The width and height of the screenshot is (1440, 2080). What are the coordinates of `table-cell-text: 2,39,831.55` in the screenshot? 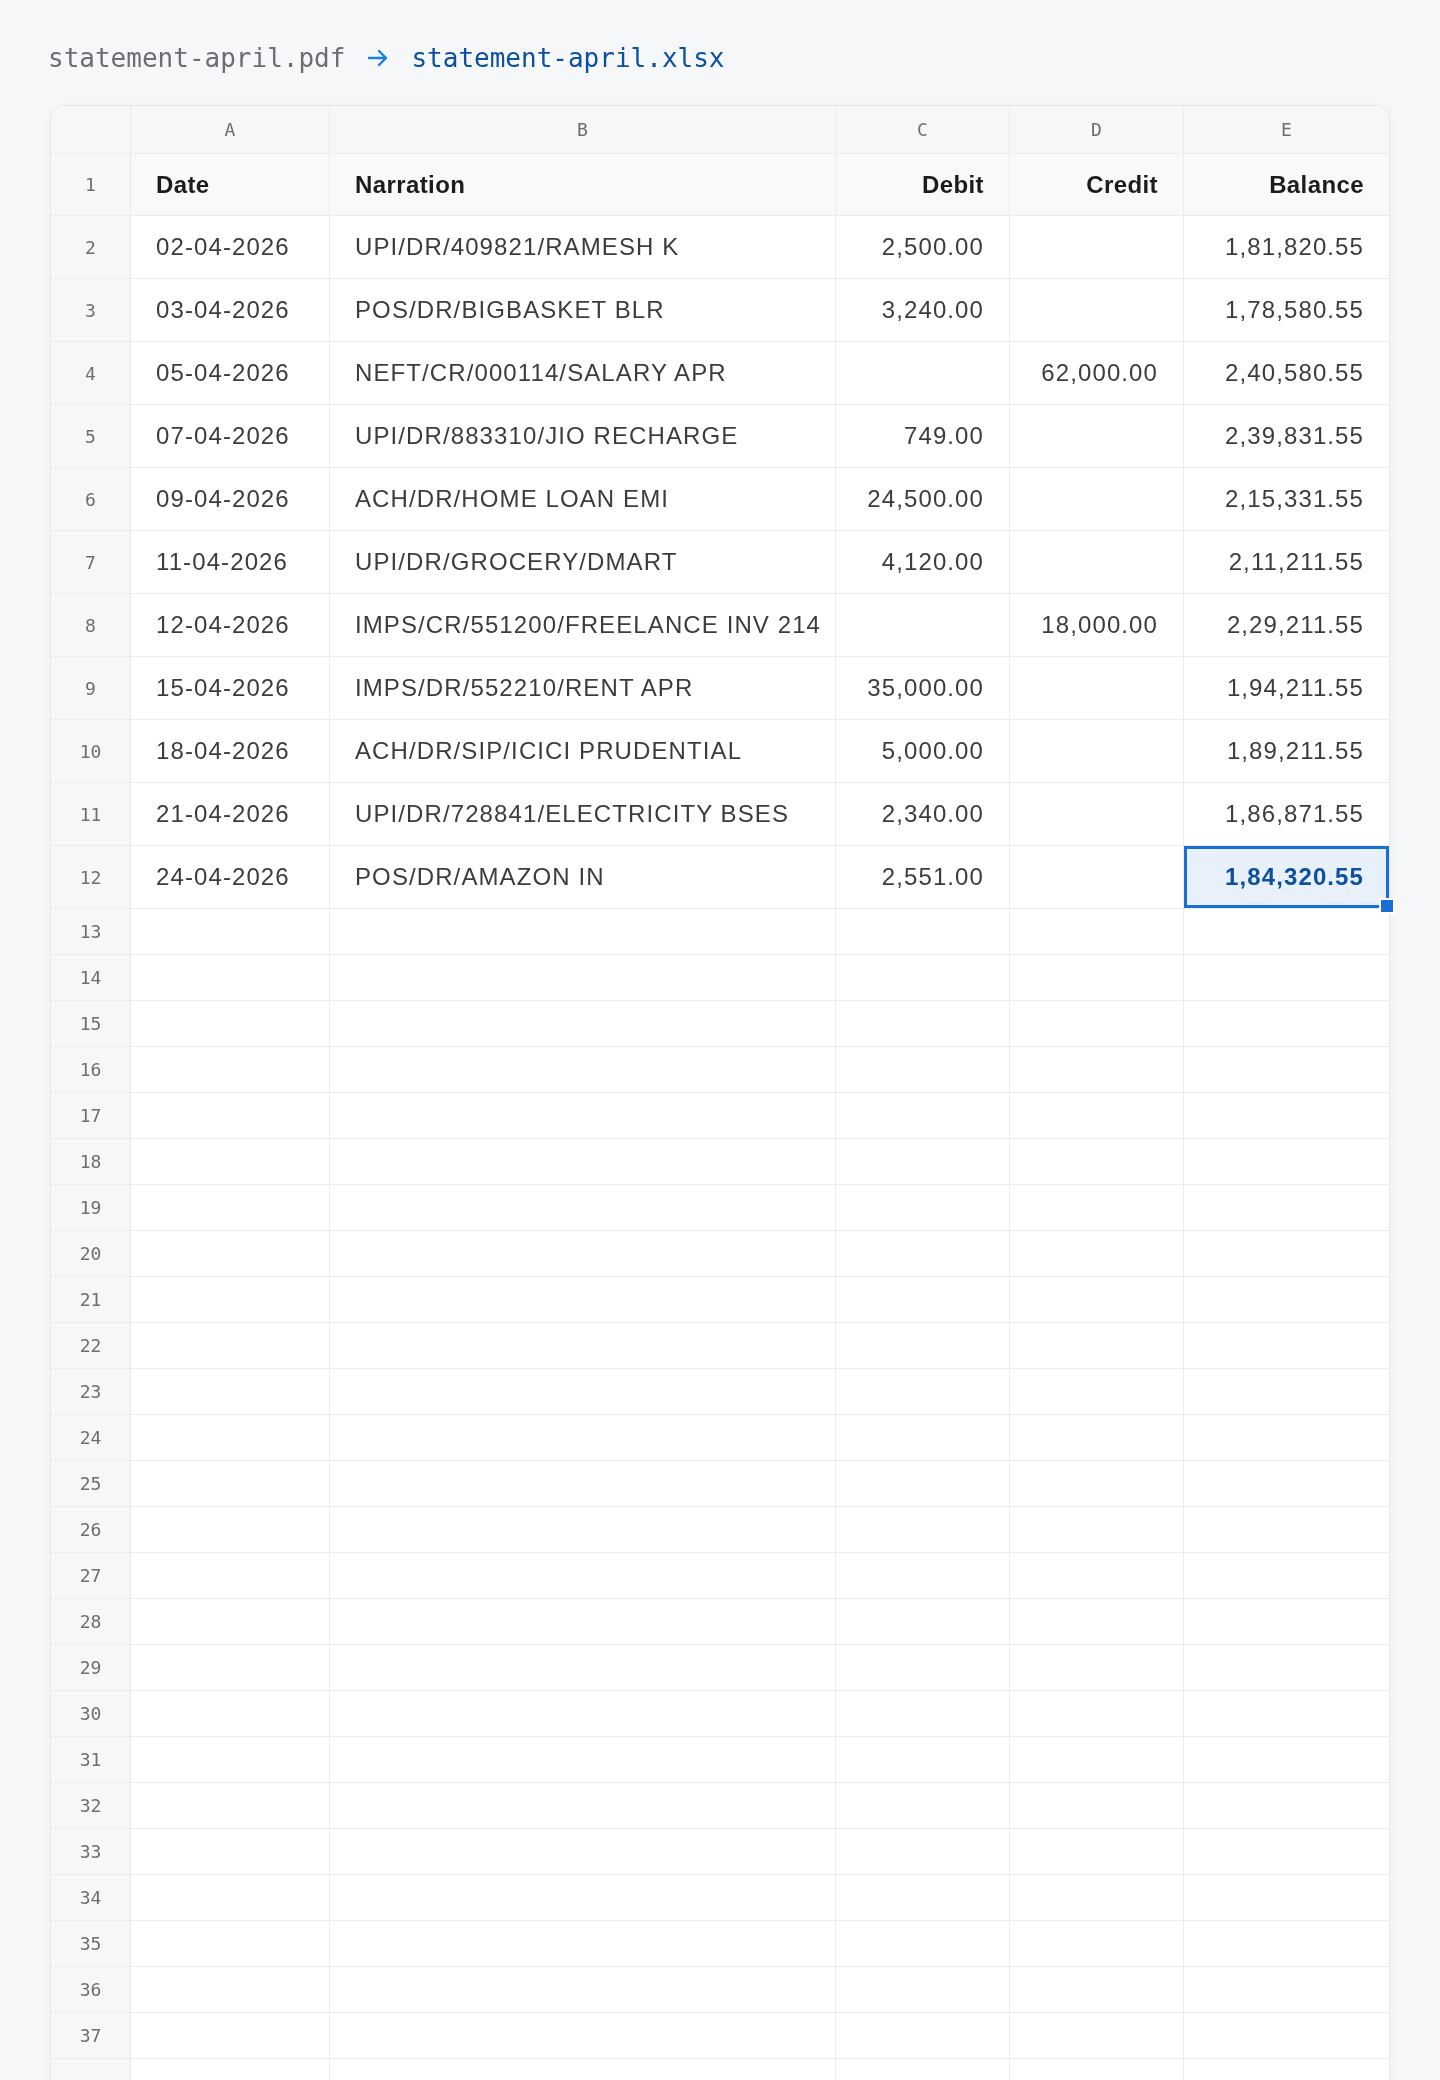 It's located at (1294, 436).